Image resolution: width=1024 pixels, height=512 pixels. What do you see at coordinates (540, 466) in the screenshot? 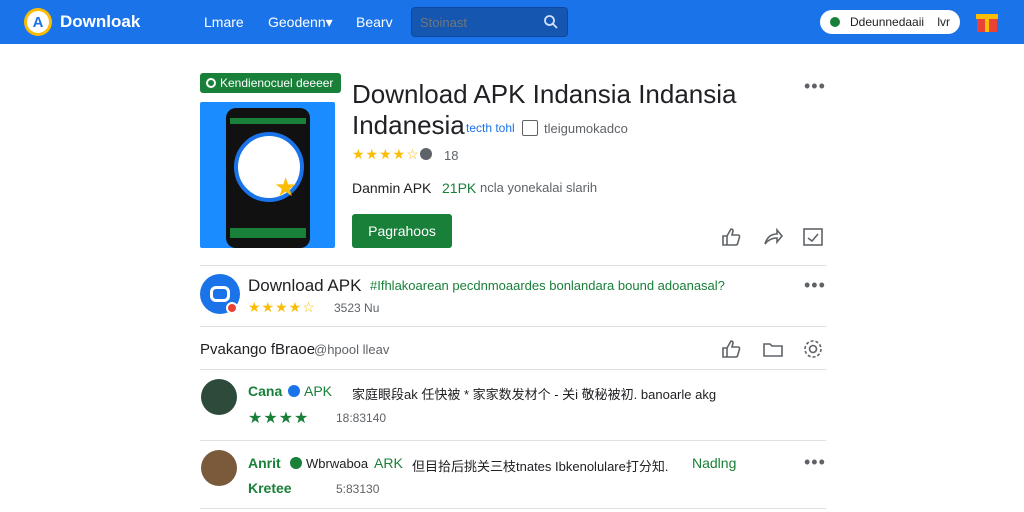
I see `review-text: 但目拾后挑关三枝tnates Ibkenolulare打分知.` at bounding box center [540, 466].